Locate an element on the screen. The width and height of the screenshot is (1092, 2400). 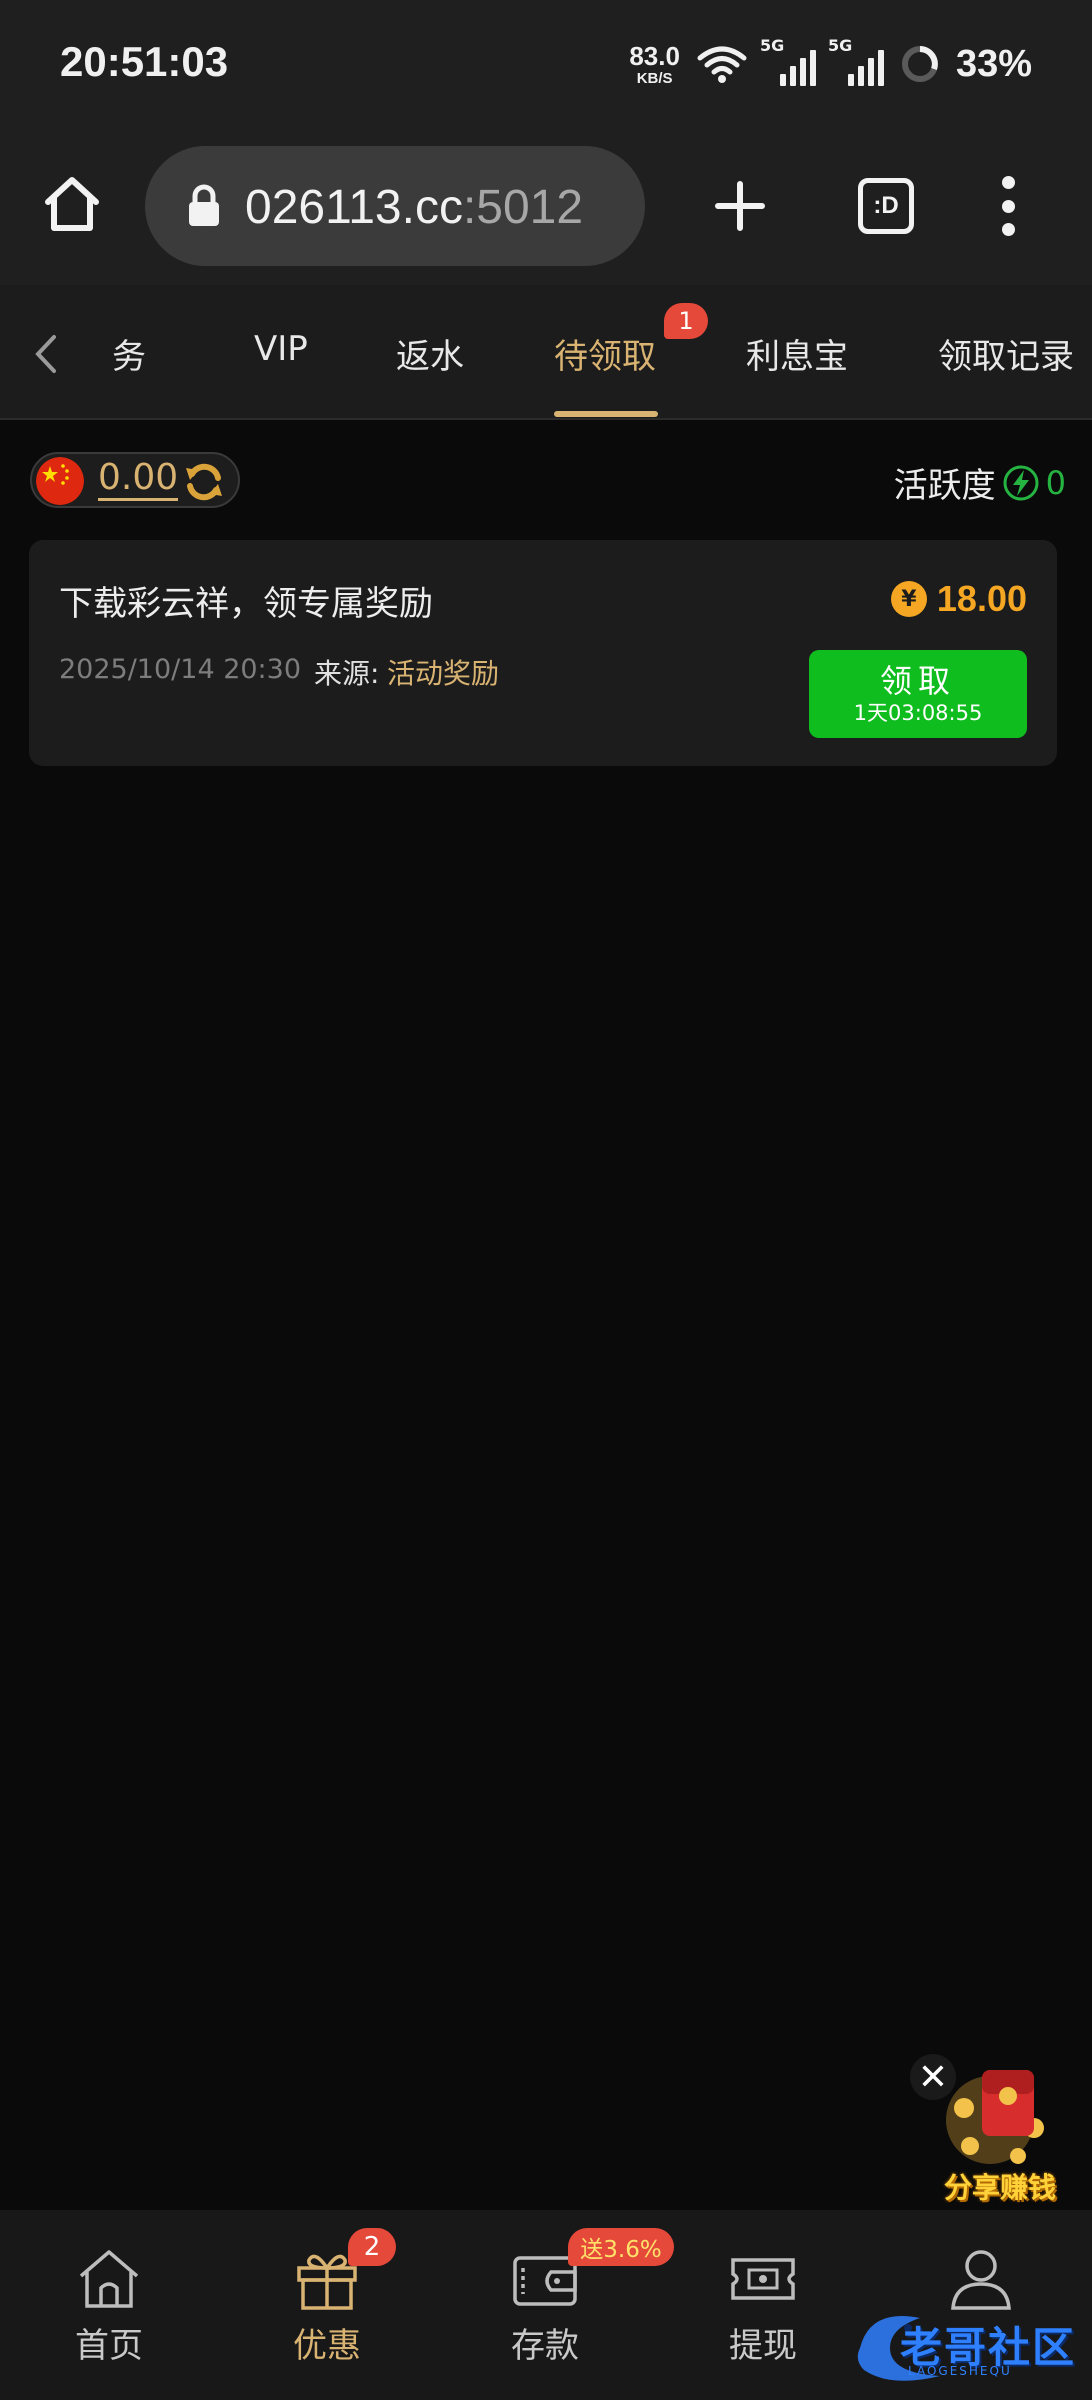
deposit-bonus-badge: 送3.6% is located at coordinates (621, 2247).